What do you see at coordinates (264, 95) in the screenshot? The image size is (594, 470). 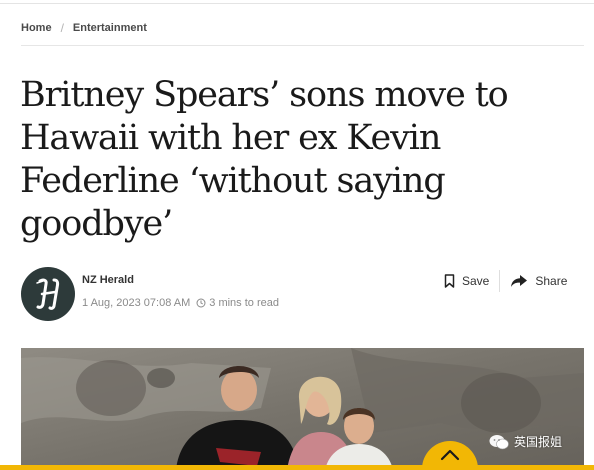 I see `headline-line: Britney Spears’ sons move to` at bounding box center [264, 95].